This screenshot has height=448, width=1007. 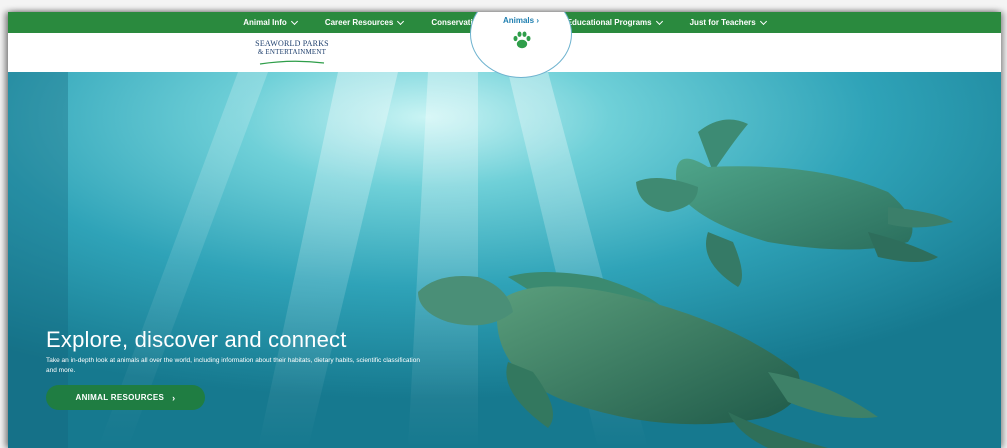 I want to click on animals-tab-label: Animals ›, so click(x=520, y=20).